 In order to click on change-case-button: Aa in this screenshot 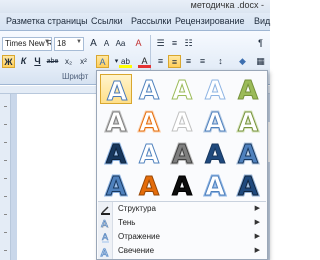, I will do `click(120, 43)`.